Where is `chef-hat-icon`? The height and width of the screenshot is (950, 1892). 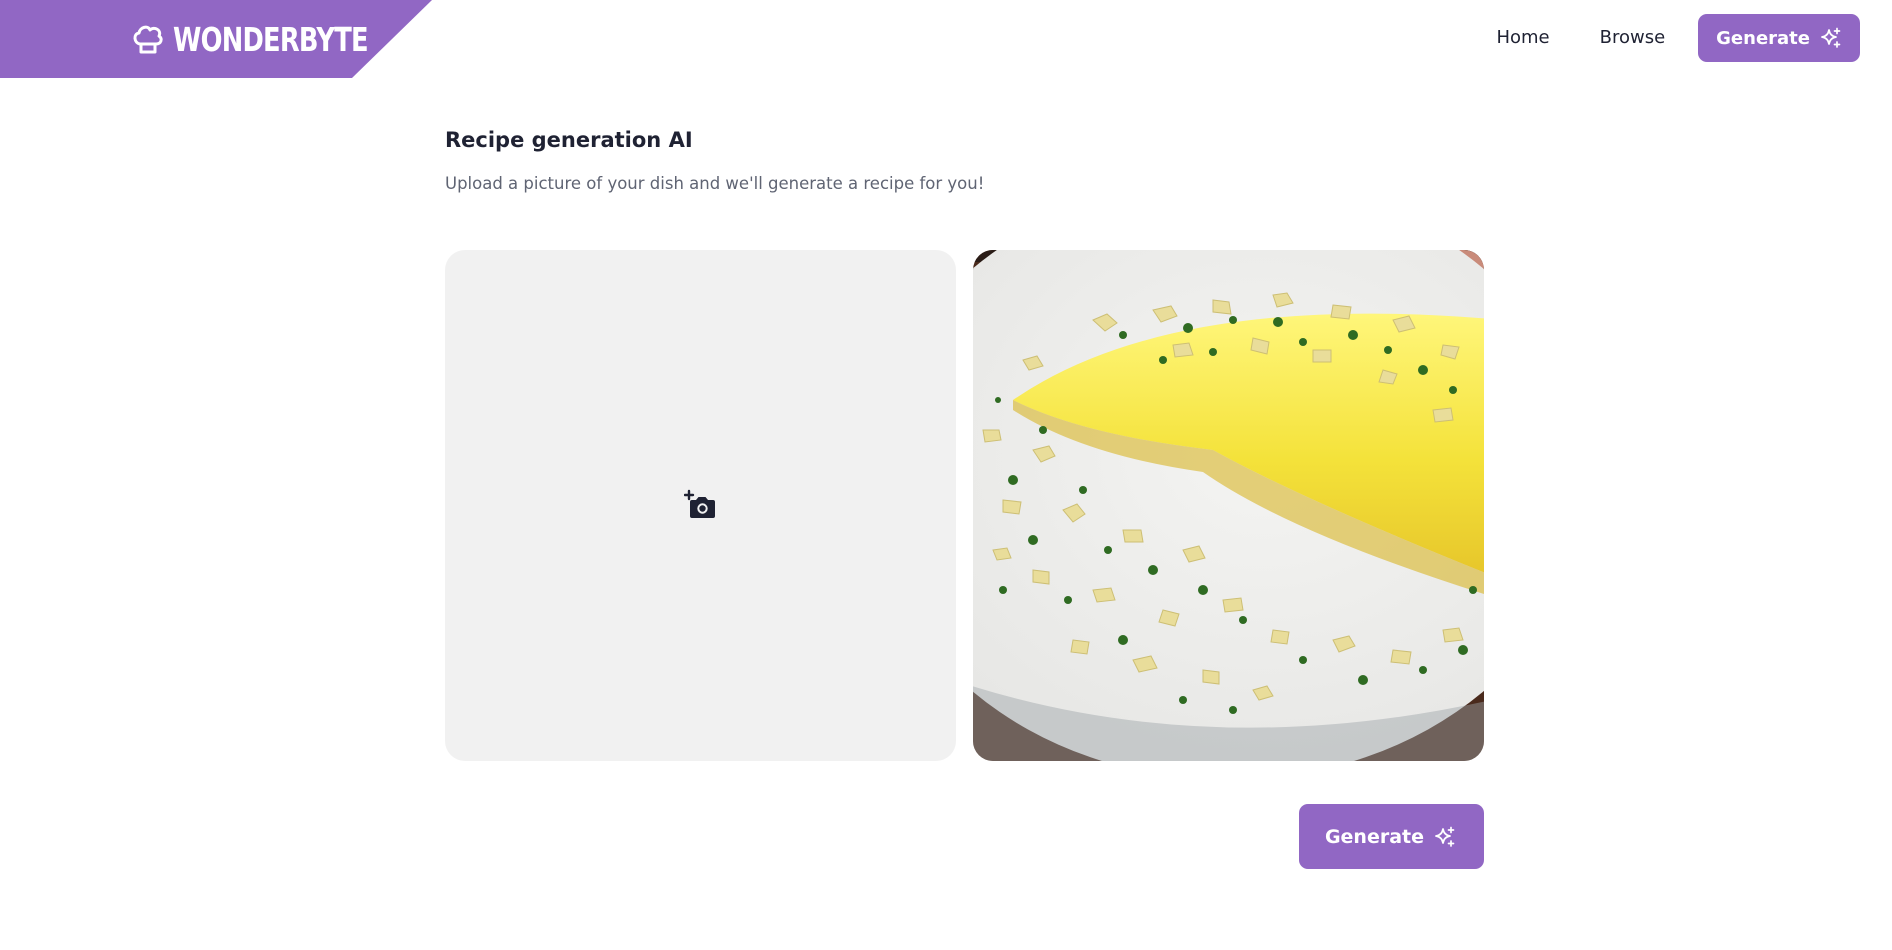 chef-hat-icon is located at coordinates (148, 39).